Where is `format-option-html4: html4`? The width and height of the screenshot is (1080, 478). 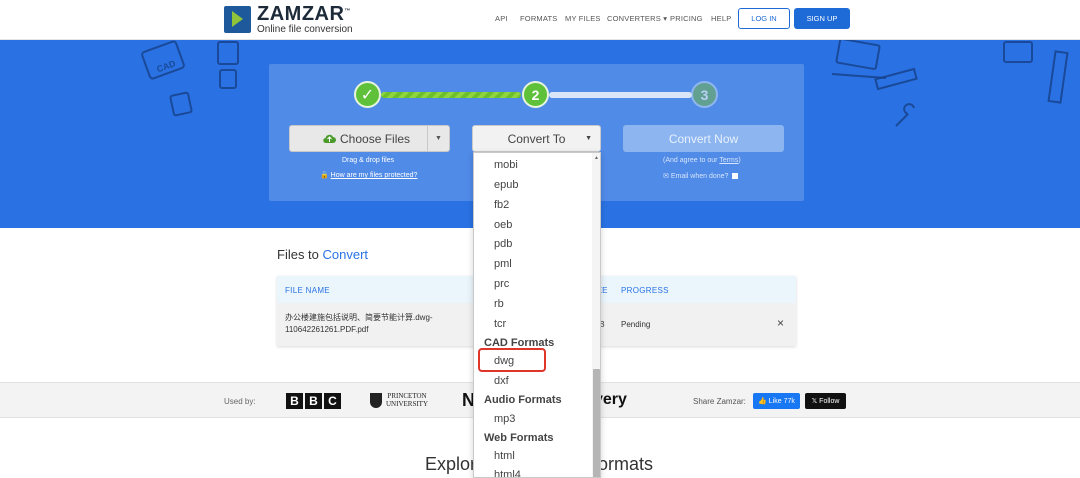 format-option-html4: html4 is located at coordinates (507, 473).